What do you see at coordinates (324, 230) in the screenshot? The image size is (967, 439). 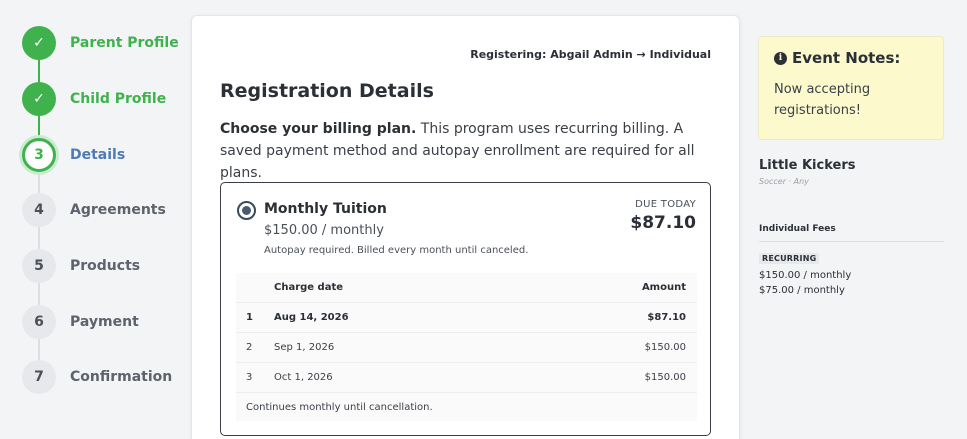 I see `plan-price: $150.00 / monthly` at bounding box center [324, 230].